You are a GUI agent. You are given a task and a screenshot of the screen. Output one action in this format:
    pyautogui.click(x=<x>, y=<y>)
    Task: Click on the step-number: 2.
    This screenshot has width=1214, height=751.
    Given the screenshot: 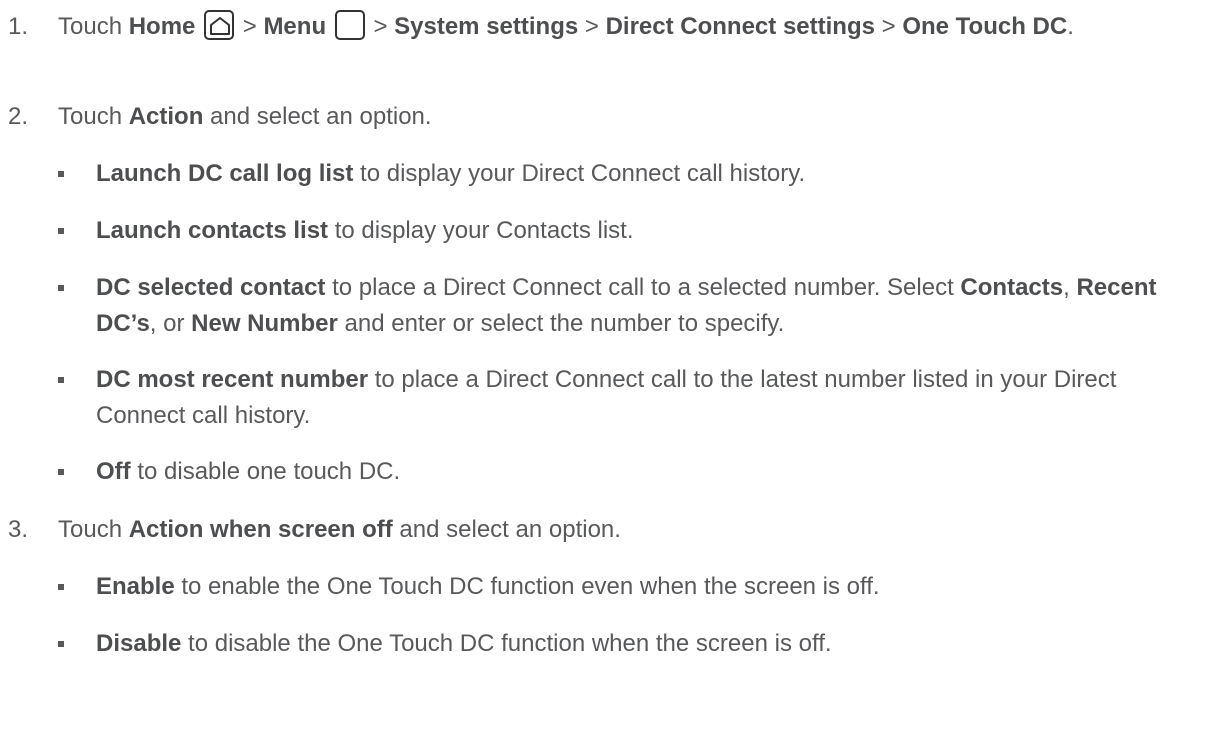 What is the action you would take?
    pyautogui.click(x=18, y=116)
    